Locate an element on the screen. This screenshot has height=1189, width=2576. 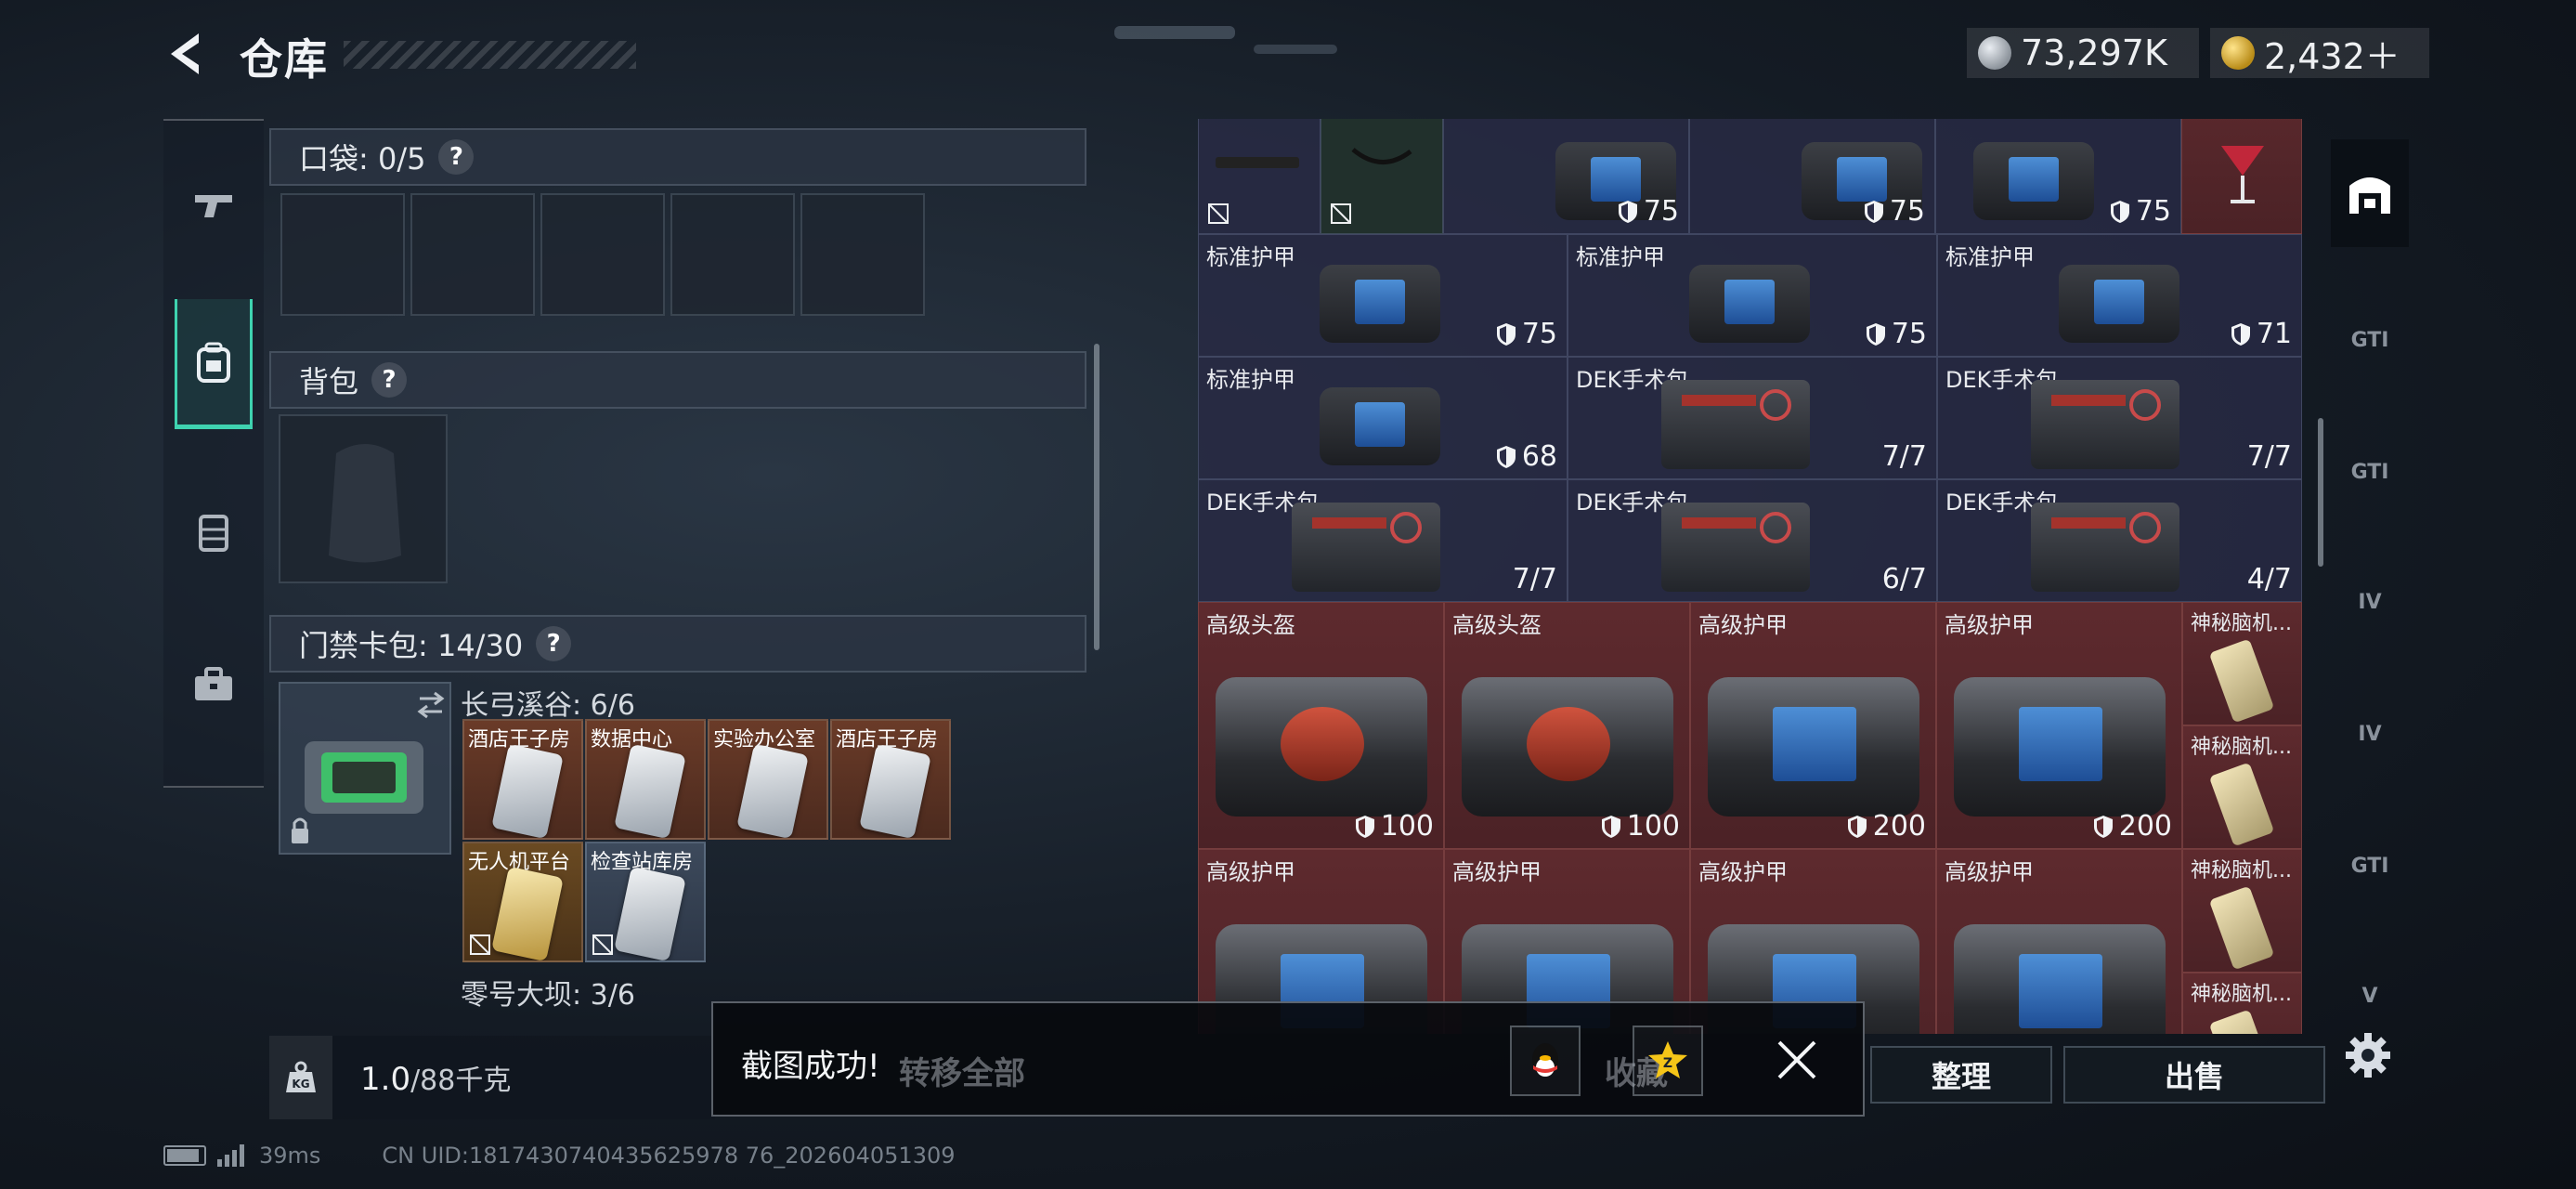
nav-weapons is located at coordinates (214, 204).